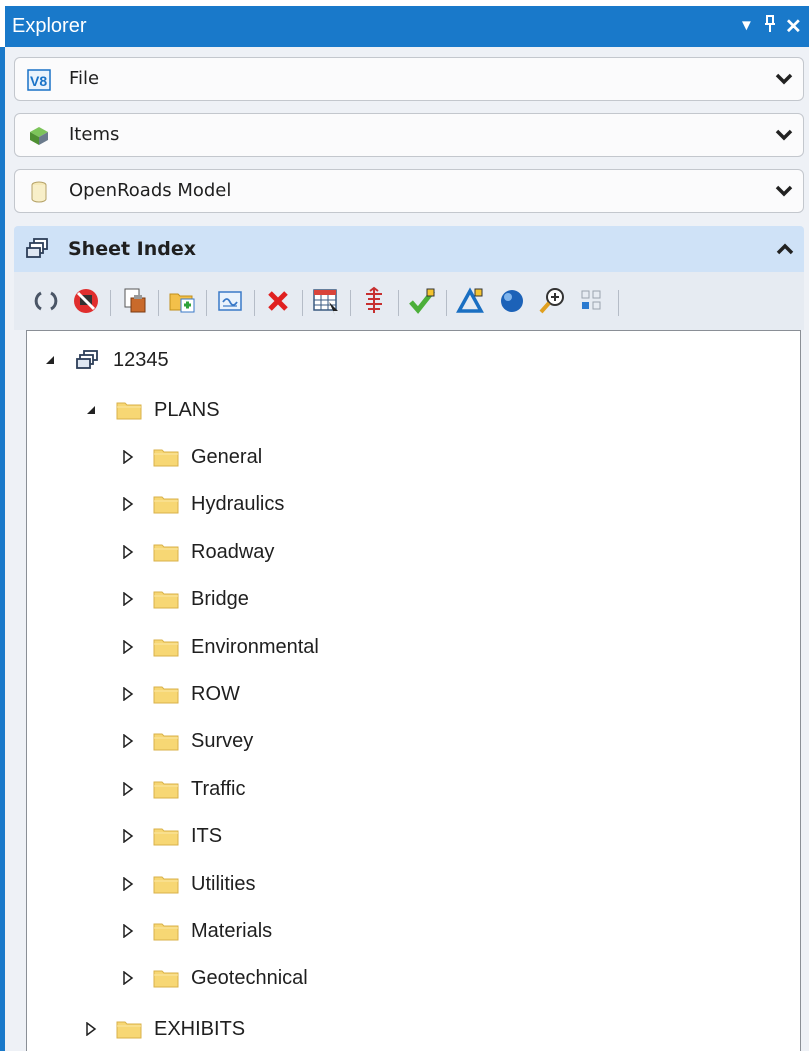 The height and width of the screenshot is (1051, 809). I want to click on items-icon, so click(39, 136).